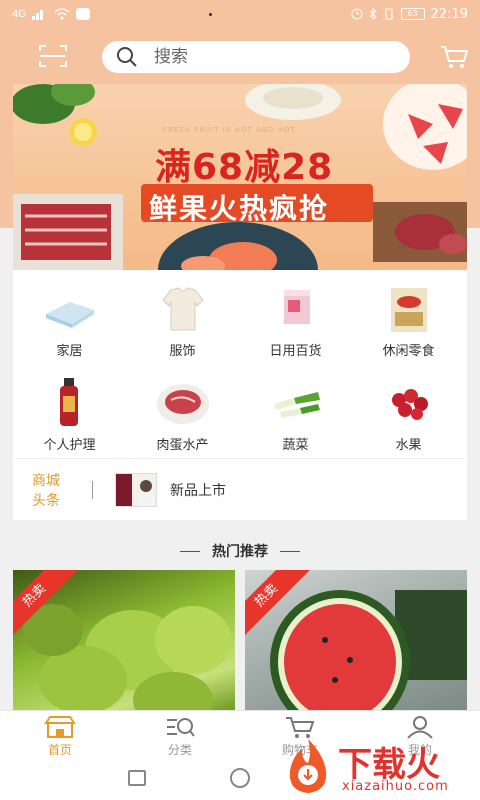 The image size is (480, 800). I want to click on news-brand-line2: 头条, so click(46, 501).